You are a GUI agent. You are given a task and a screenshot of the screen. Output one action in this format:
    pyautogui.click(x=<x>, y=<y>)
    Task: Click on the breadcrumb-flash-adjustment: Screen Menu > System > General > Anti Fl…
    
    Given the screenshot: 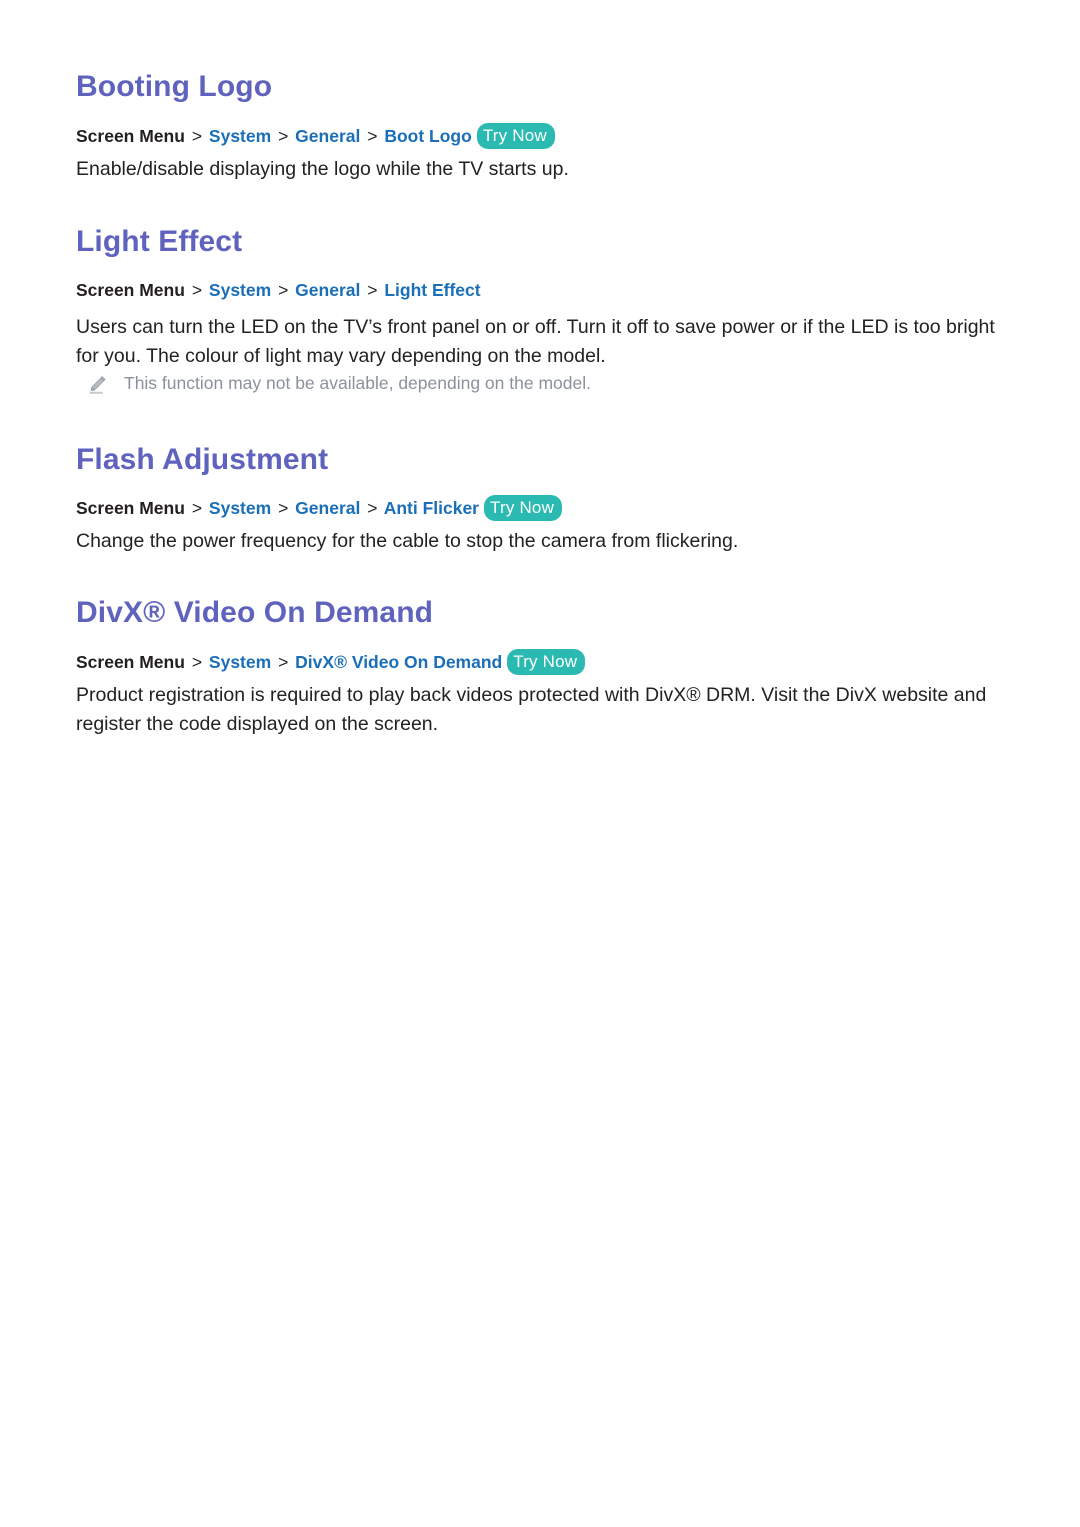 What is the action you would take?
    pyautogui.click(x=319, y=508)
    